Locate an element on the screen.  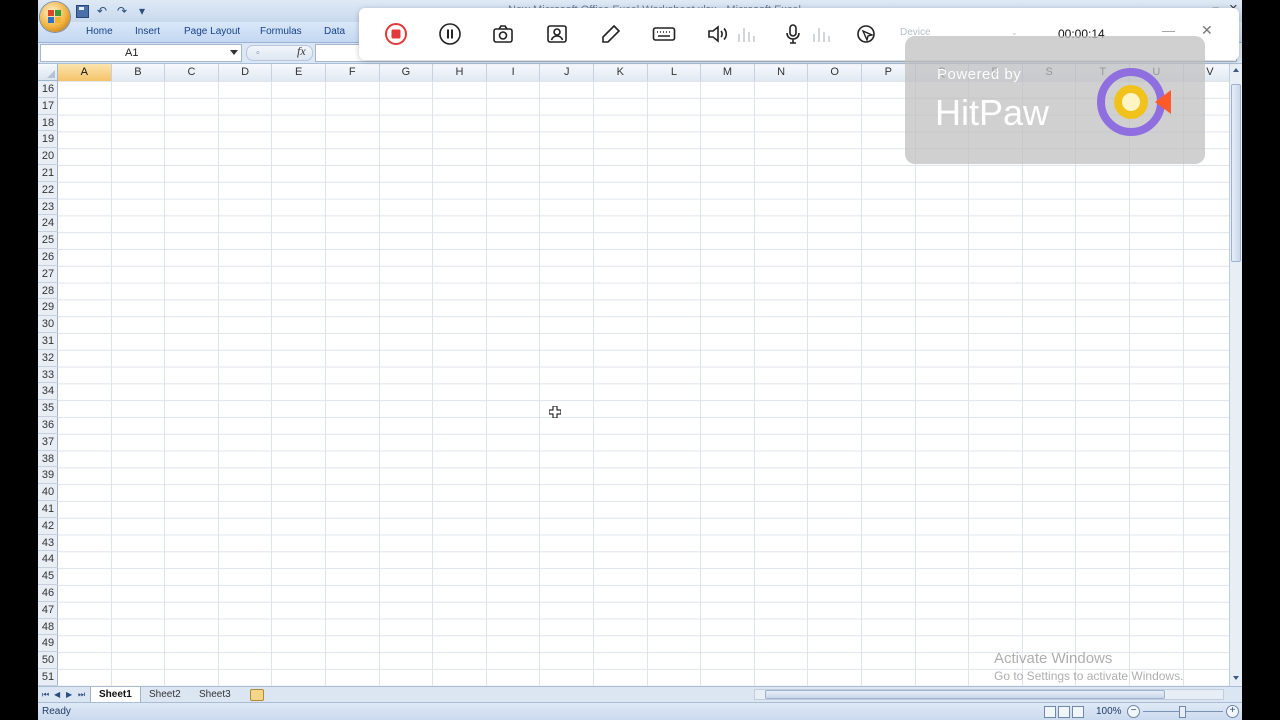
column-header-i: I is located at coordinates (514, 72).